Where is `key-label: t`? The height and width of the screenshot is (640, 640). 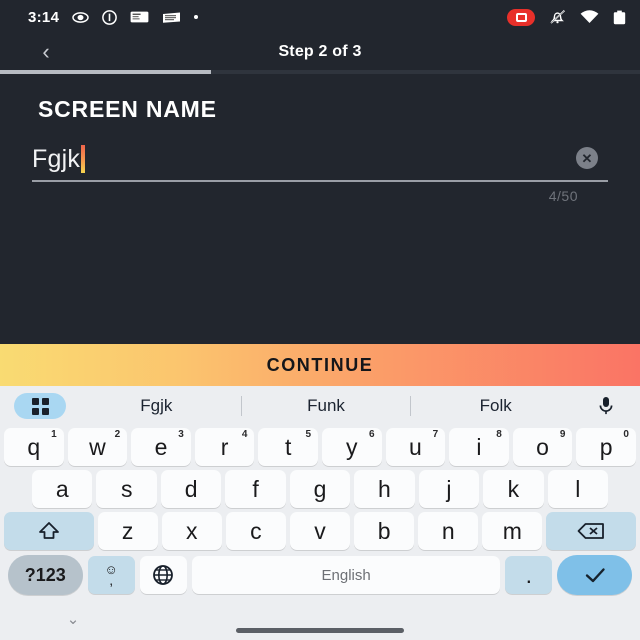
key-label: t is located at coordinates (288, 446).